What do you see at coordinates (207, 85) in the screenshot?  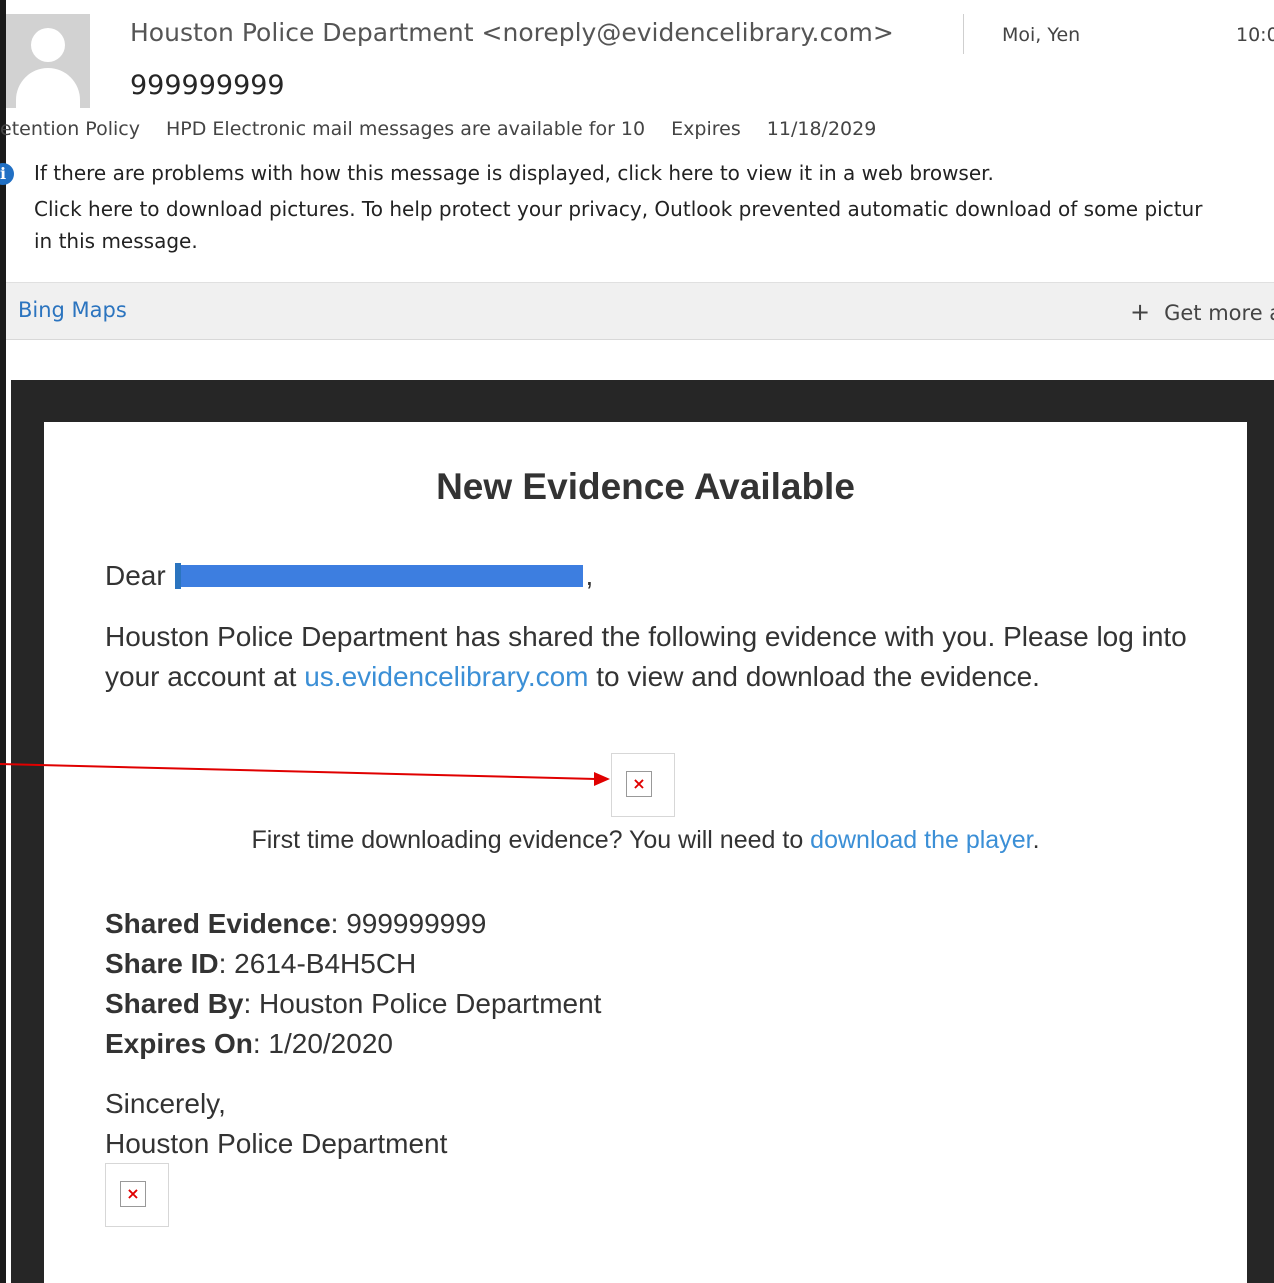 I see `email-subject: 999999999` at bounding box center [207, 85].